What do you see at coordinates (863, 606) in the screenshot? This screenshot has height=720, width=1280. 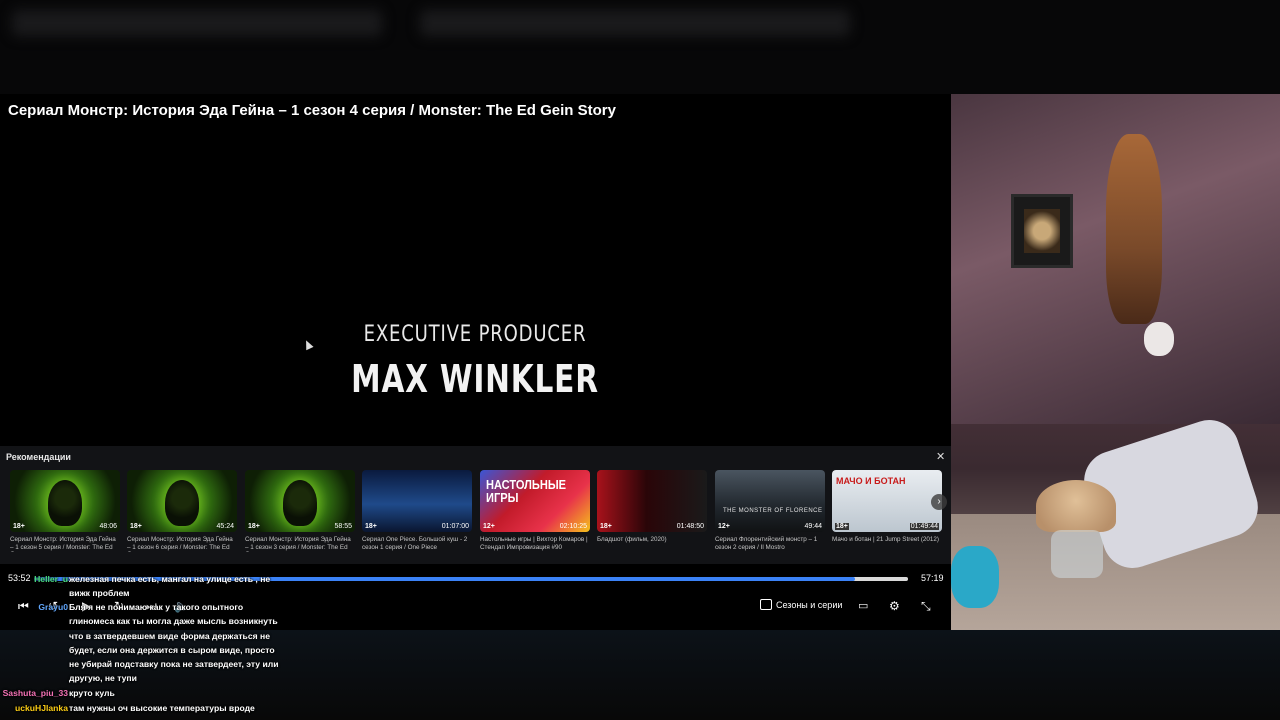 I see `subtitles-icon: ▭` at bounding box center [863, 606].